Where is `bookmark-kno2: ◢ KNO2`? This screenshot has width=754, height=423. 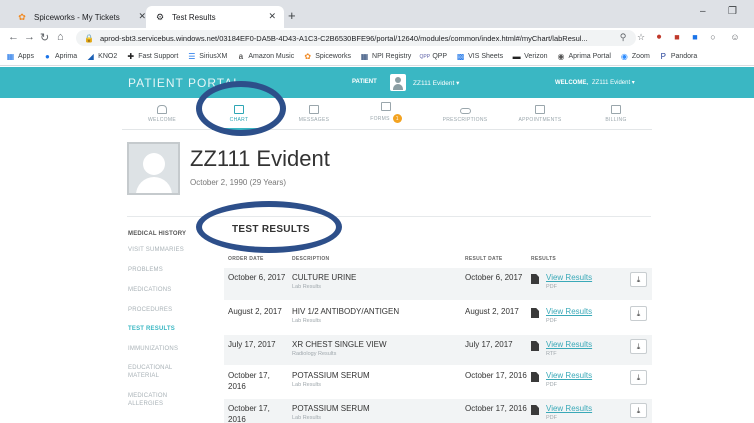
bookmark-kno2: ◢ KNO2 is located at coordinates (102, 56).